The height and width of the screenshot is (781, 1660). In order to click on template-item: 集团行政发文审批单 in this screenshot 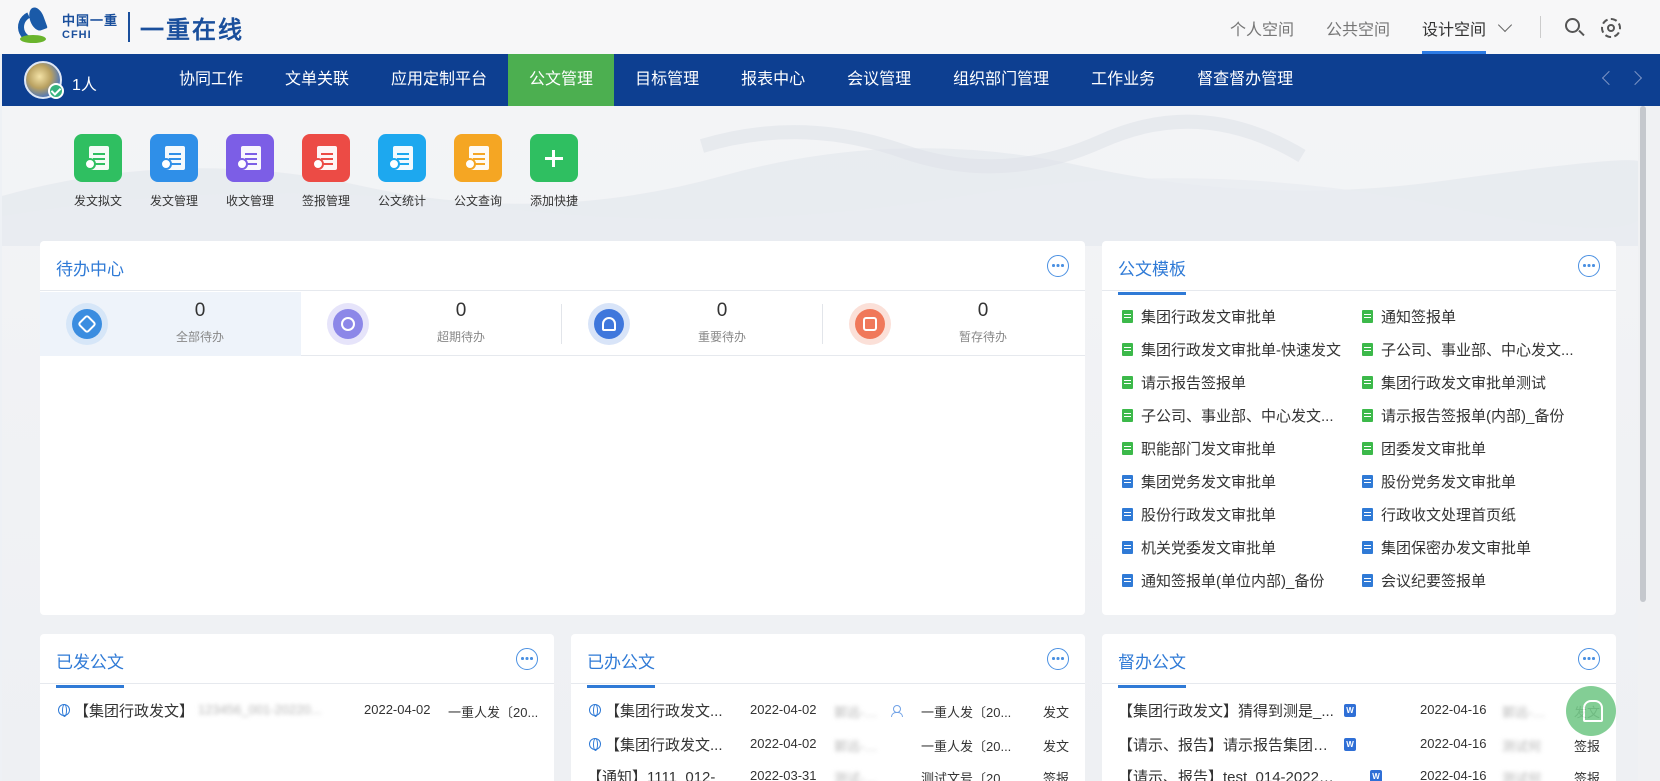, I will do `click(1242, 316)`.